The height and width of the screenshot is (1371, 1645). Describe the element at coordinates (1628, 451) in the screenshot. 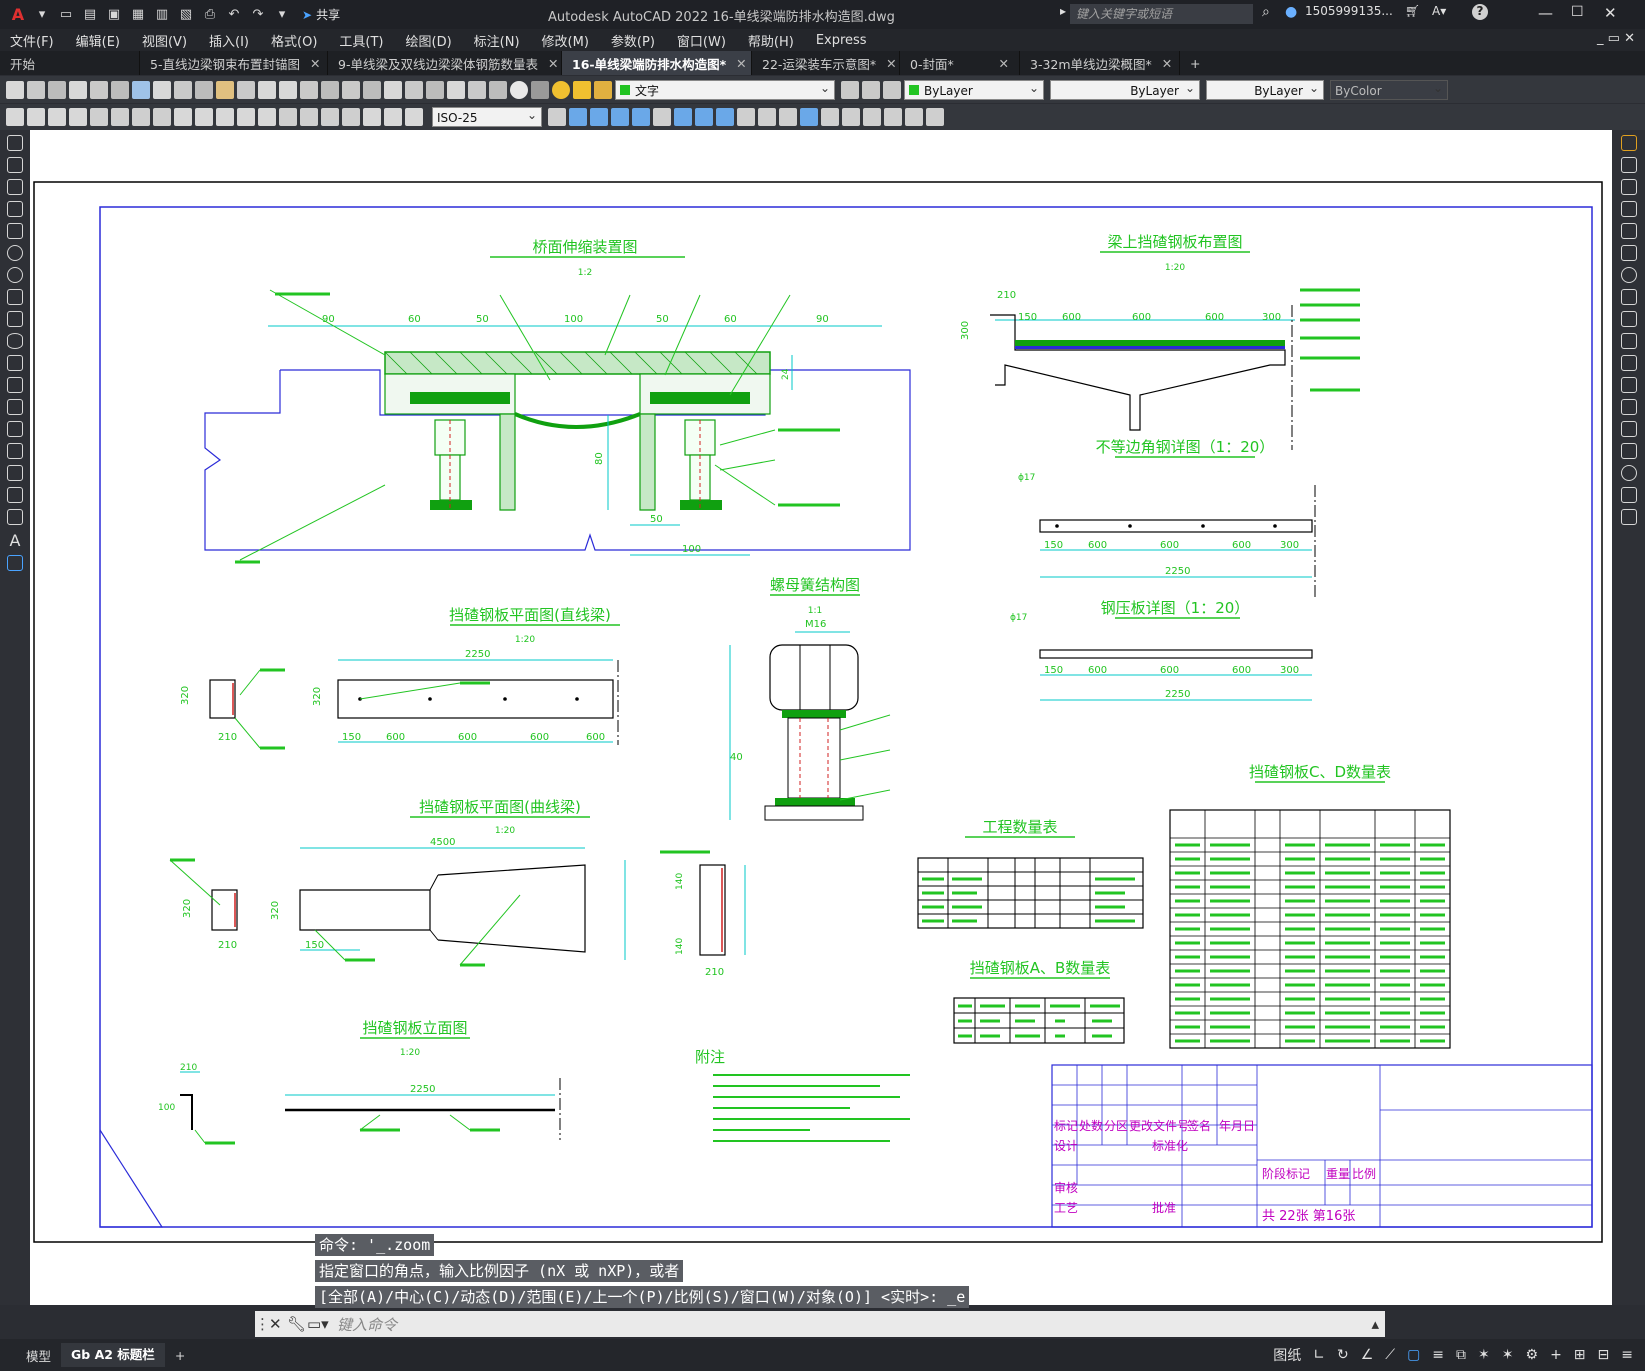

I see `chamfer-icon` at that location.